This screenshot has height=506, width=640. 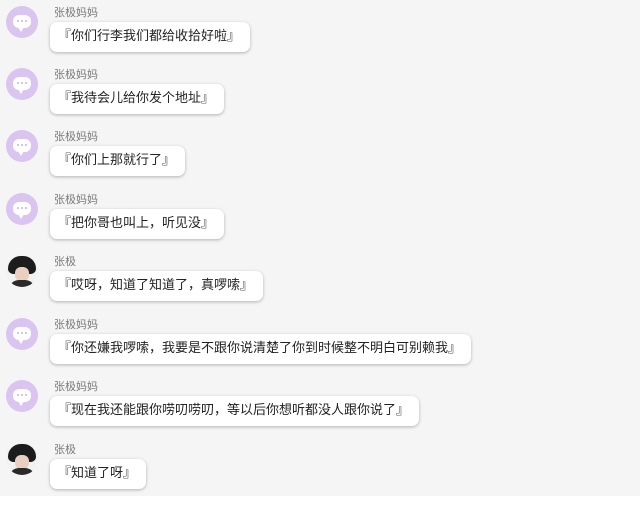 What do you see at coordinates (118, 161) in the screenshot?
I see `message-bubble: 『你们上那就行了』` at bounding box center [118, 161].